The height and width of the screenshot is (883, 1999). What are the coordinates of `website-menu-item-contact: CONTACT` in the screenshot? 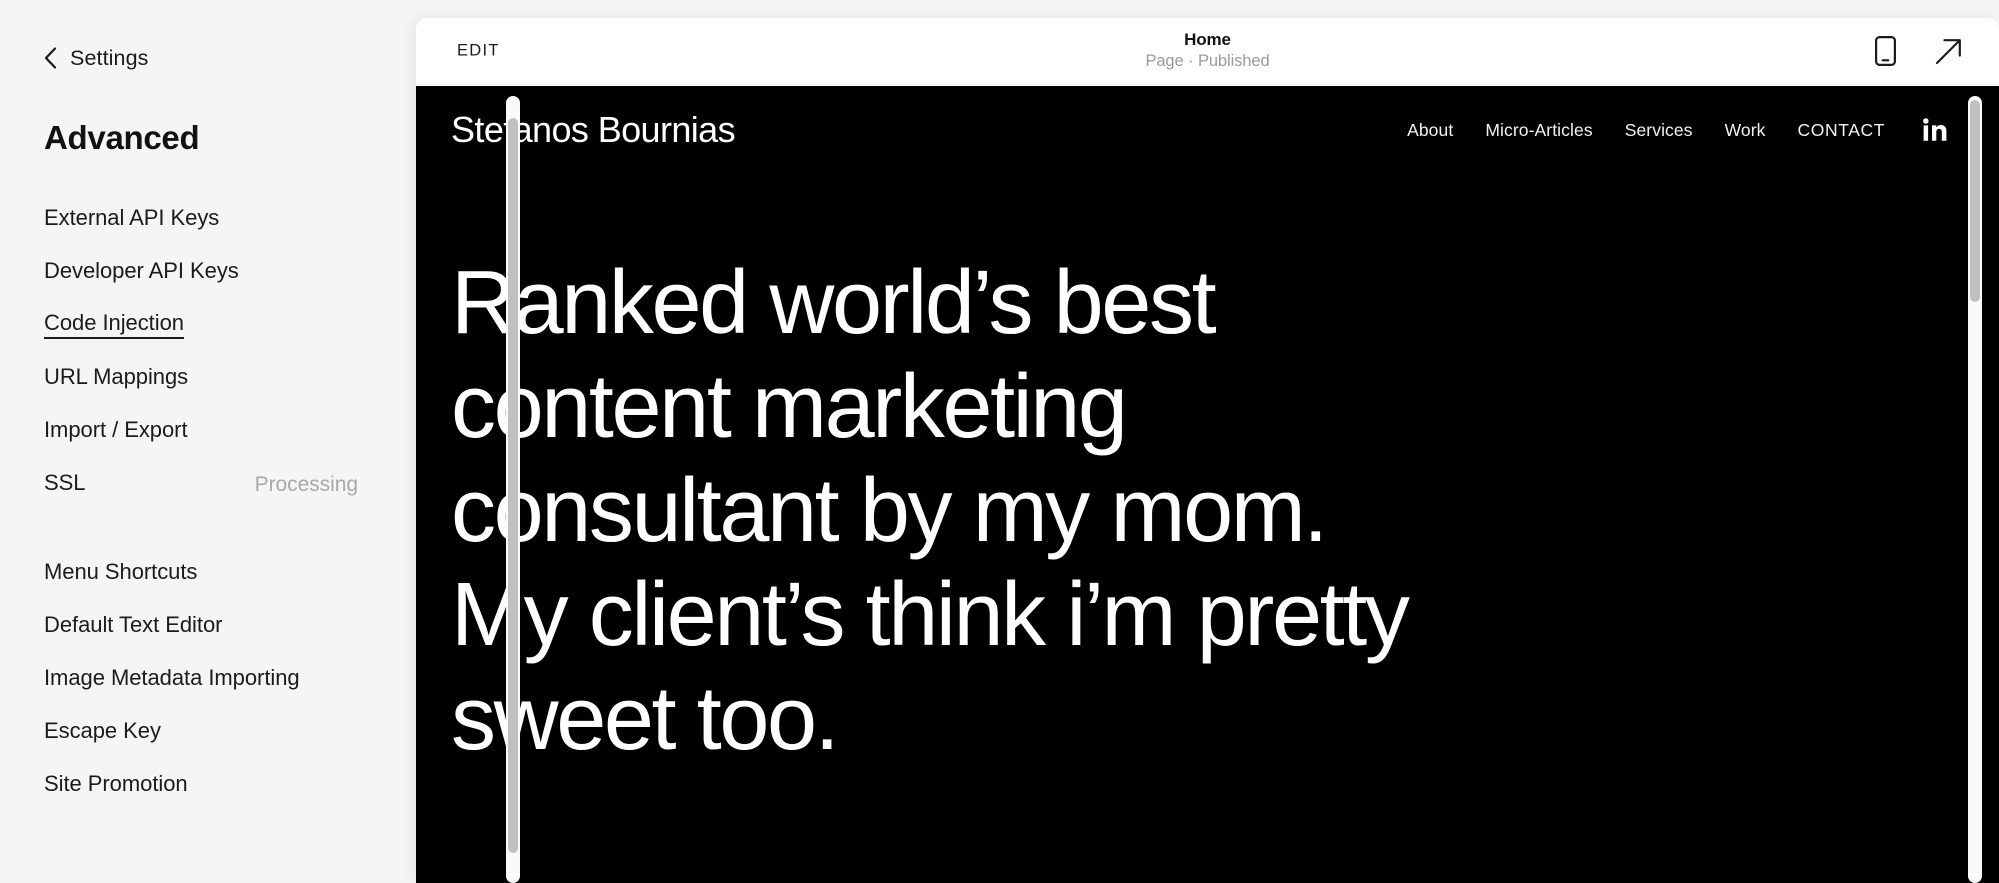 It's located at (1841, 130).